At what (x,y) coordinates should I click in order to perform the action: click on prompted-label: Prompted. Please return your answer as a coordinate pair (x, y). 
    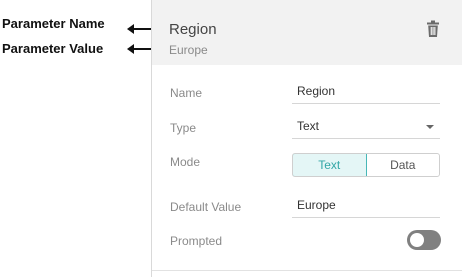
    Looking at the image, I should click on (196, 241).